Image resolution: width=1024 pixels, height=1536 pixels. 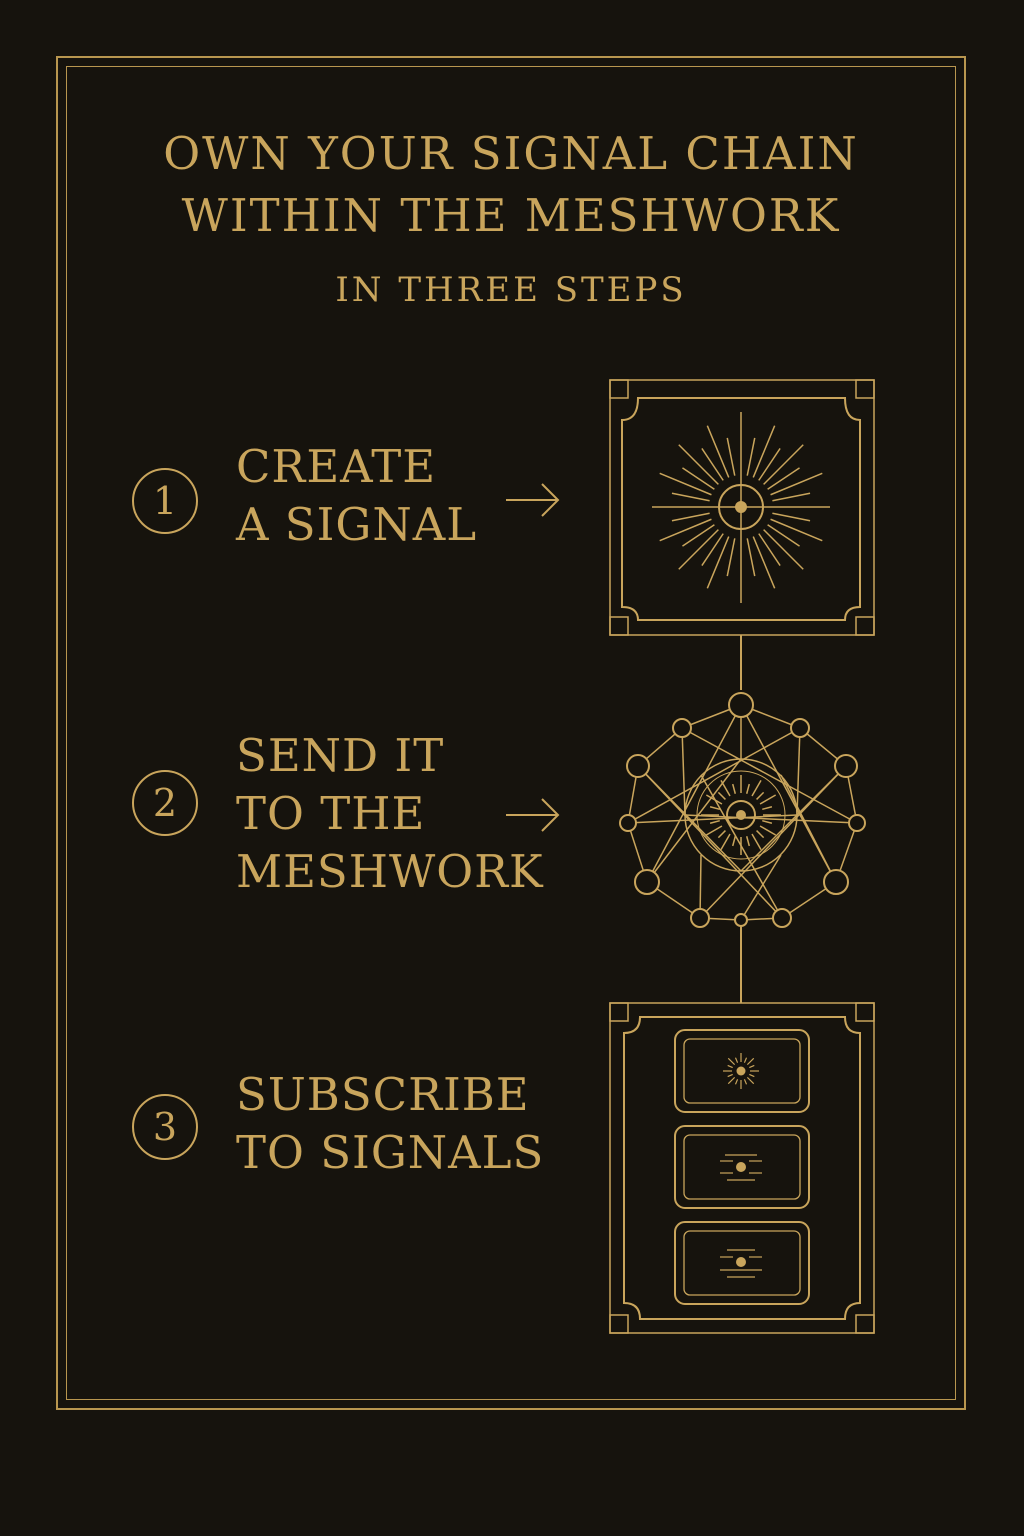 I want to click on subscription-cards-icon, so click(x=742, y=1168).